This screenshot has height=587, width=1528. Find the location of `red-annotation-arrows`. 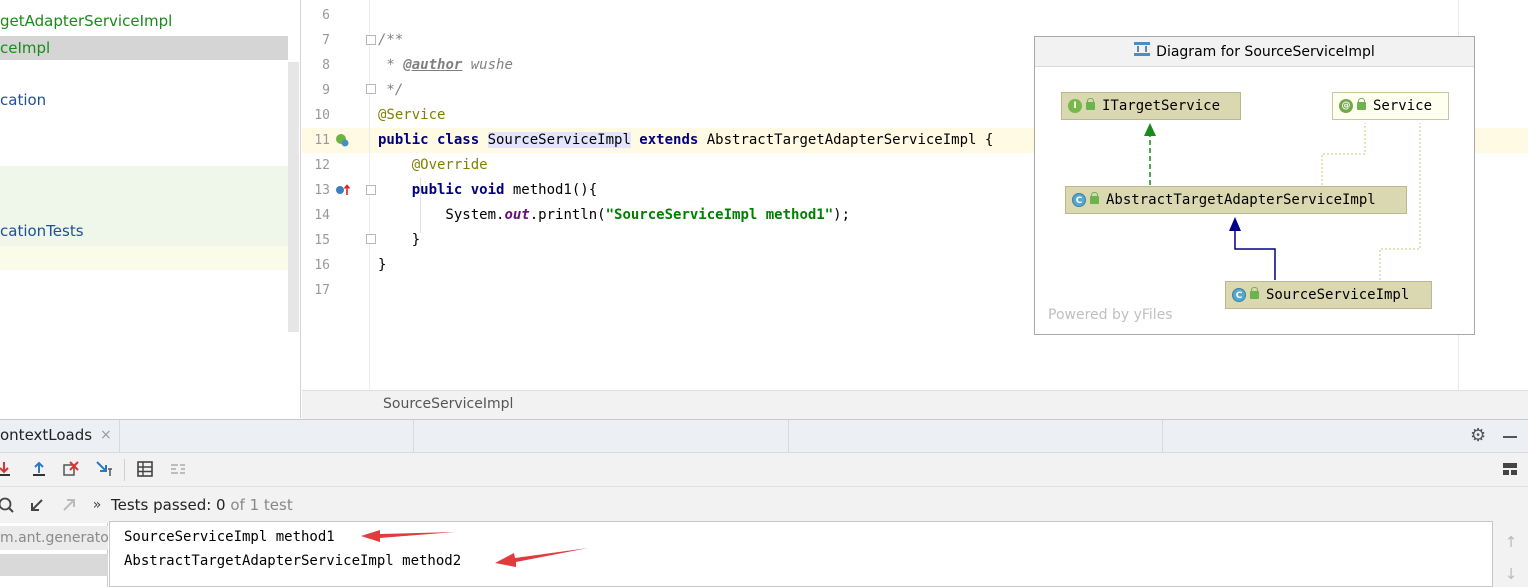

red-annotation-arrows is located at coordinates (474, 548).